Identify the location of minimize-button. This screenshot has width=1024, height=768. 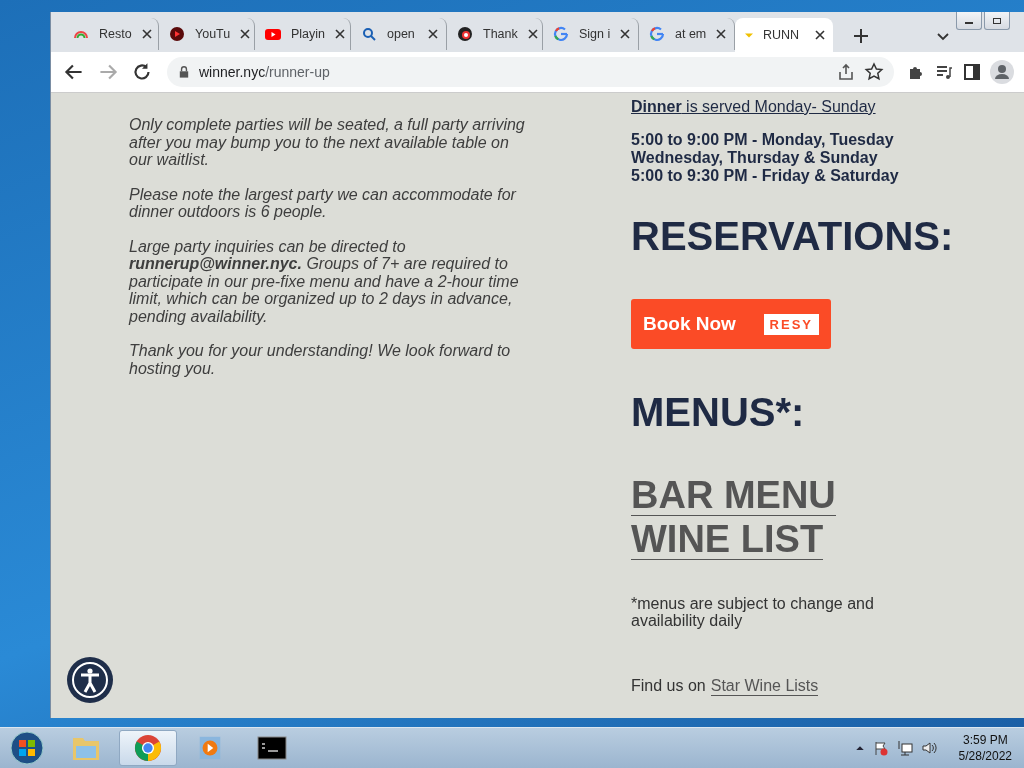
(969, 21).